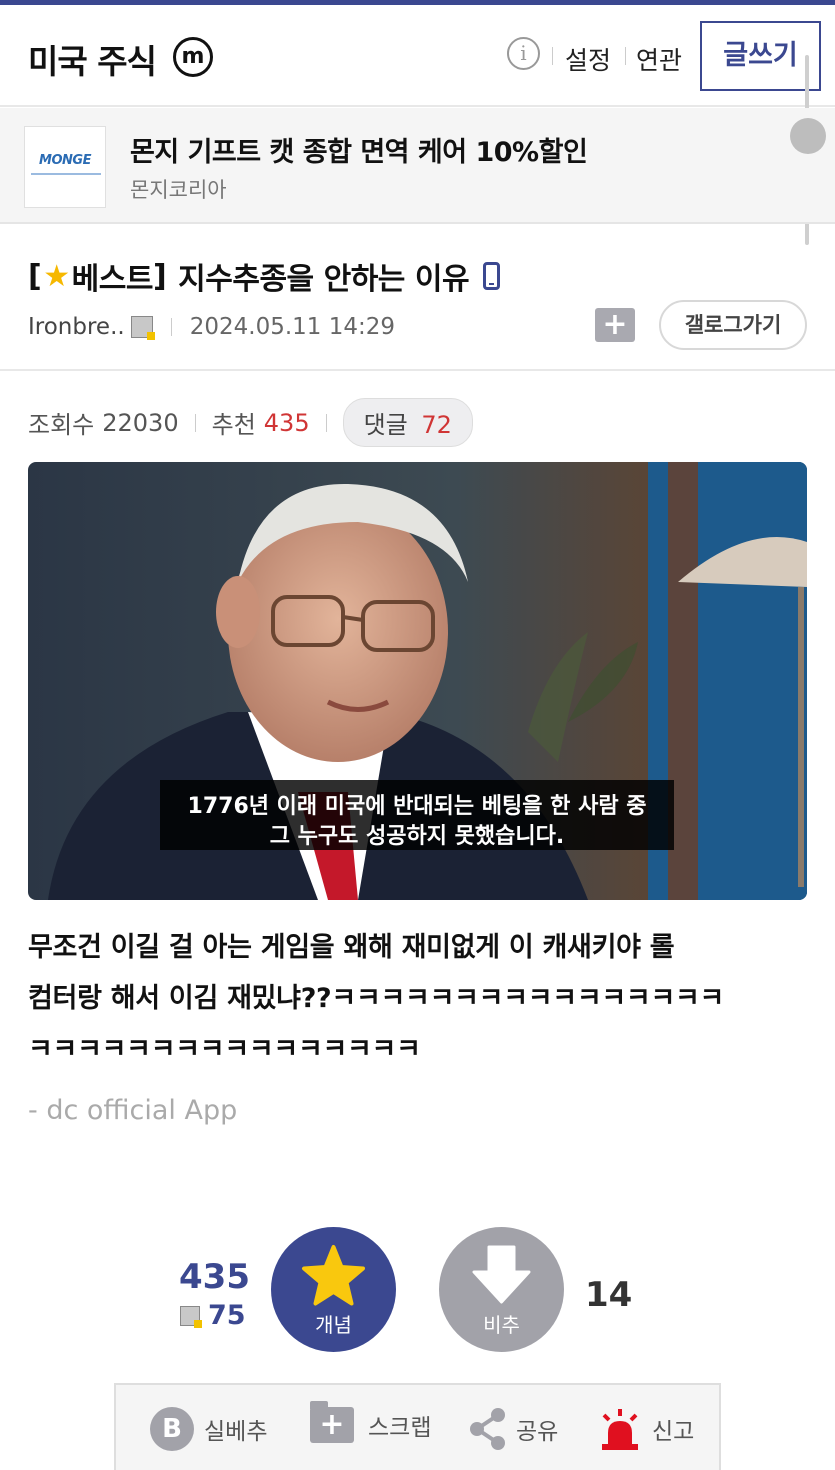 This screenshot has height=1470, width=835. Describe the element at coordinates (112, 279) in the screenshot. I see `best-badge-label: 베스트` at that location.